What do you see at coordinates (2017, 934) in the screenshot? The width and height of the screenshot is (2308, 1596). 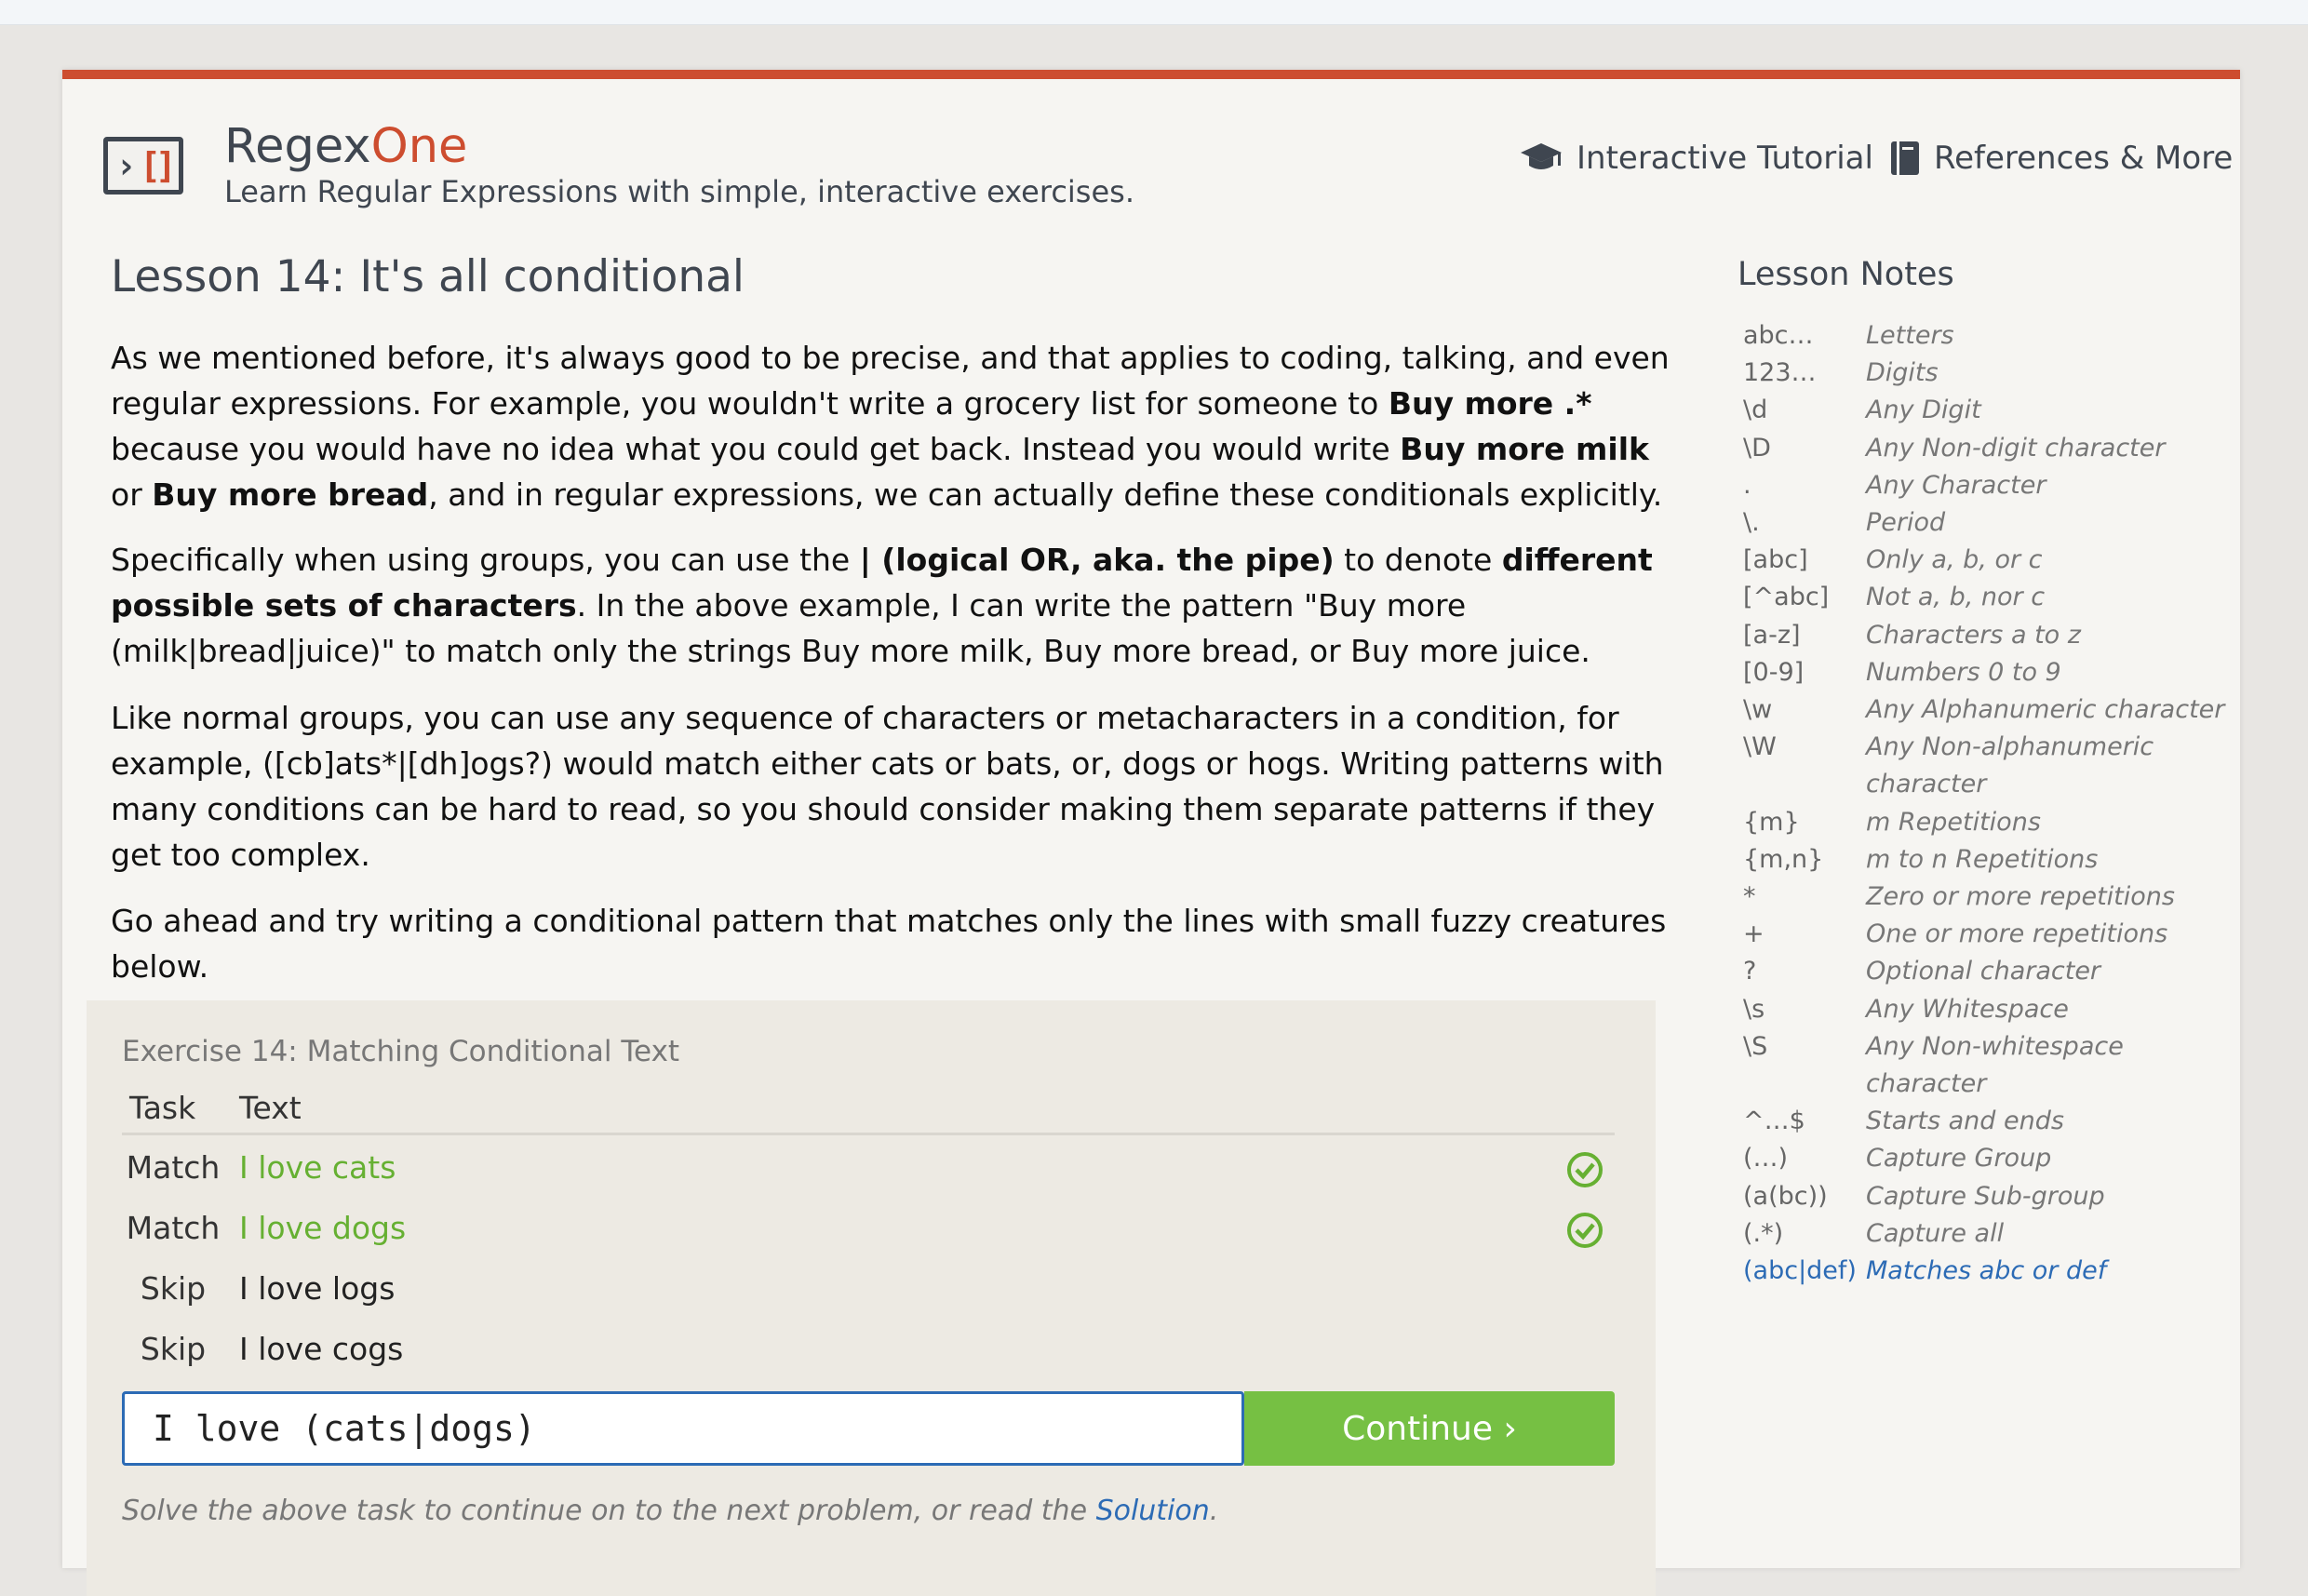 I see `note-meaning: One or more repetitions` at bounding box center [2017, 934].